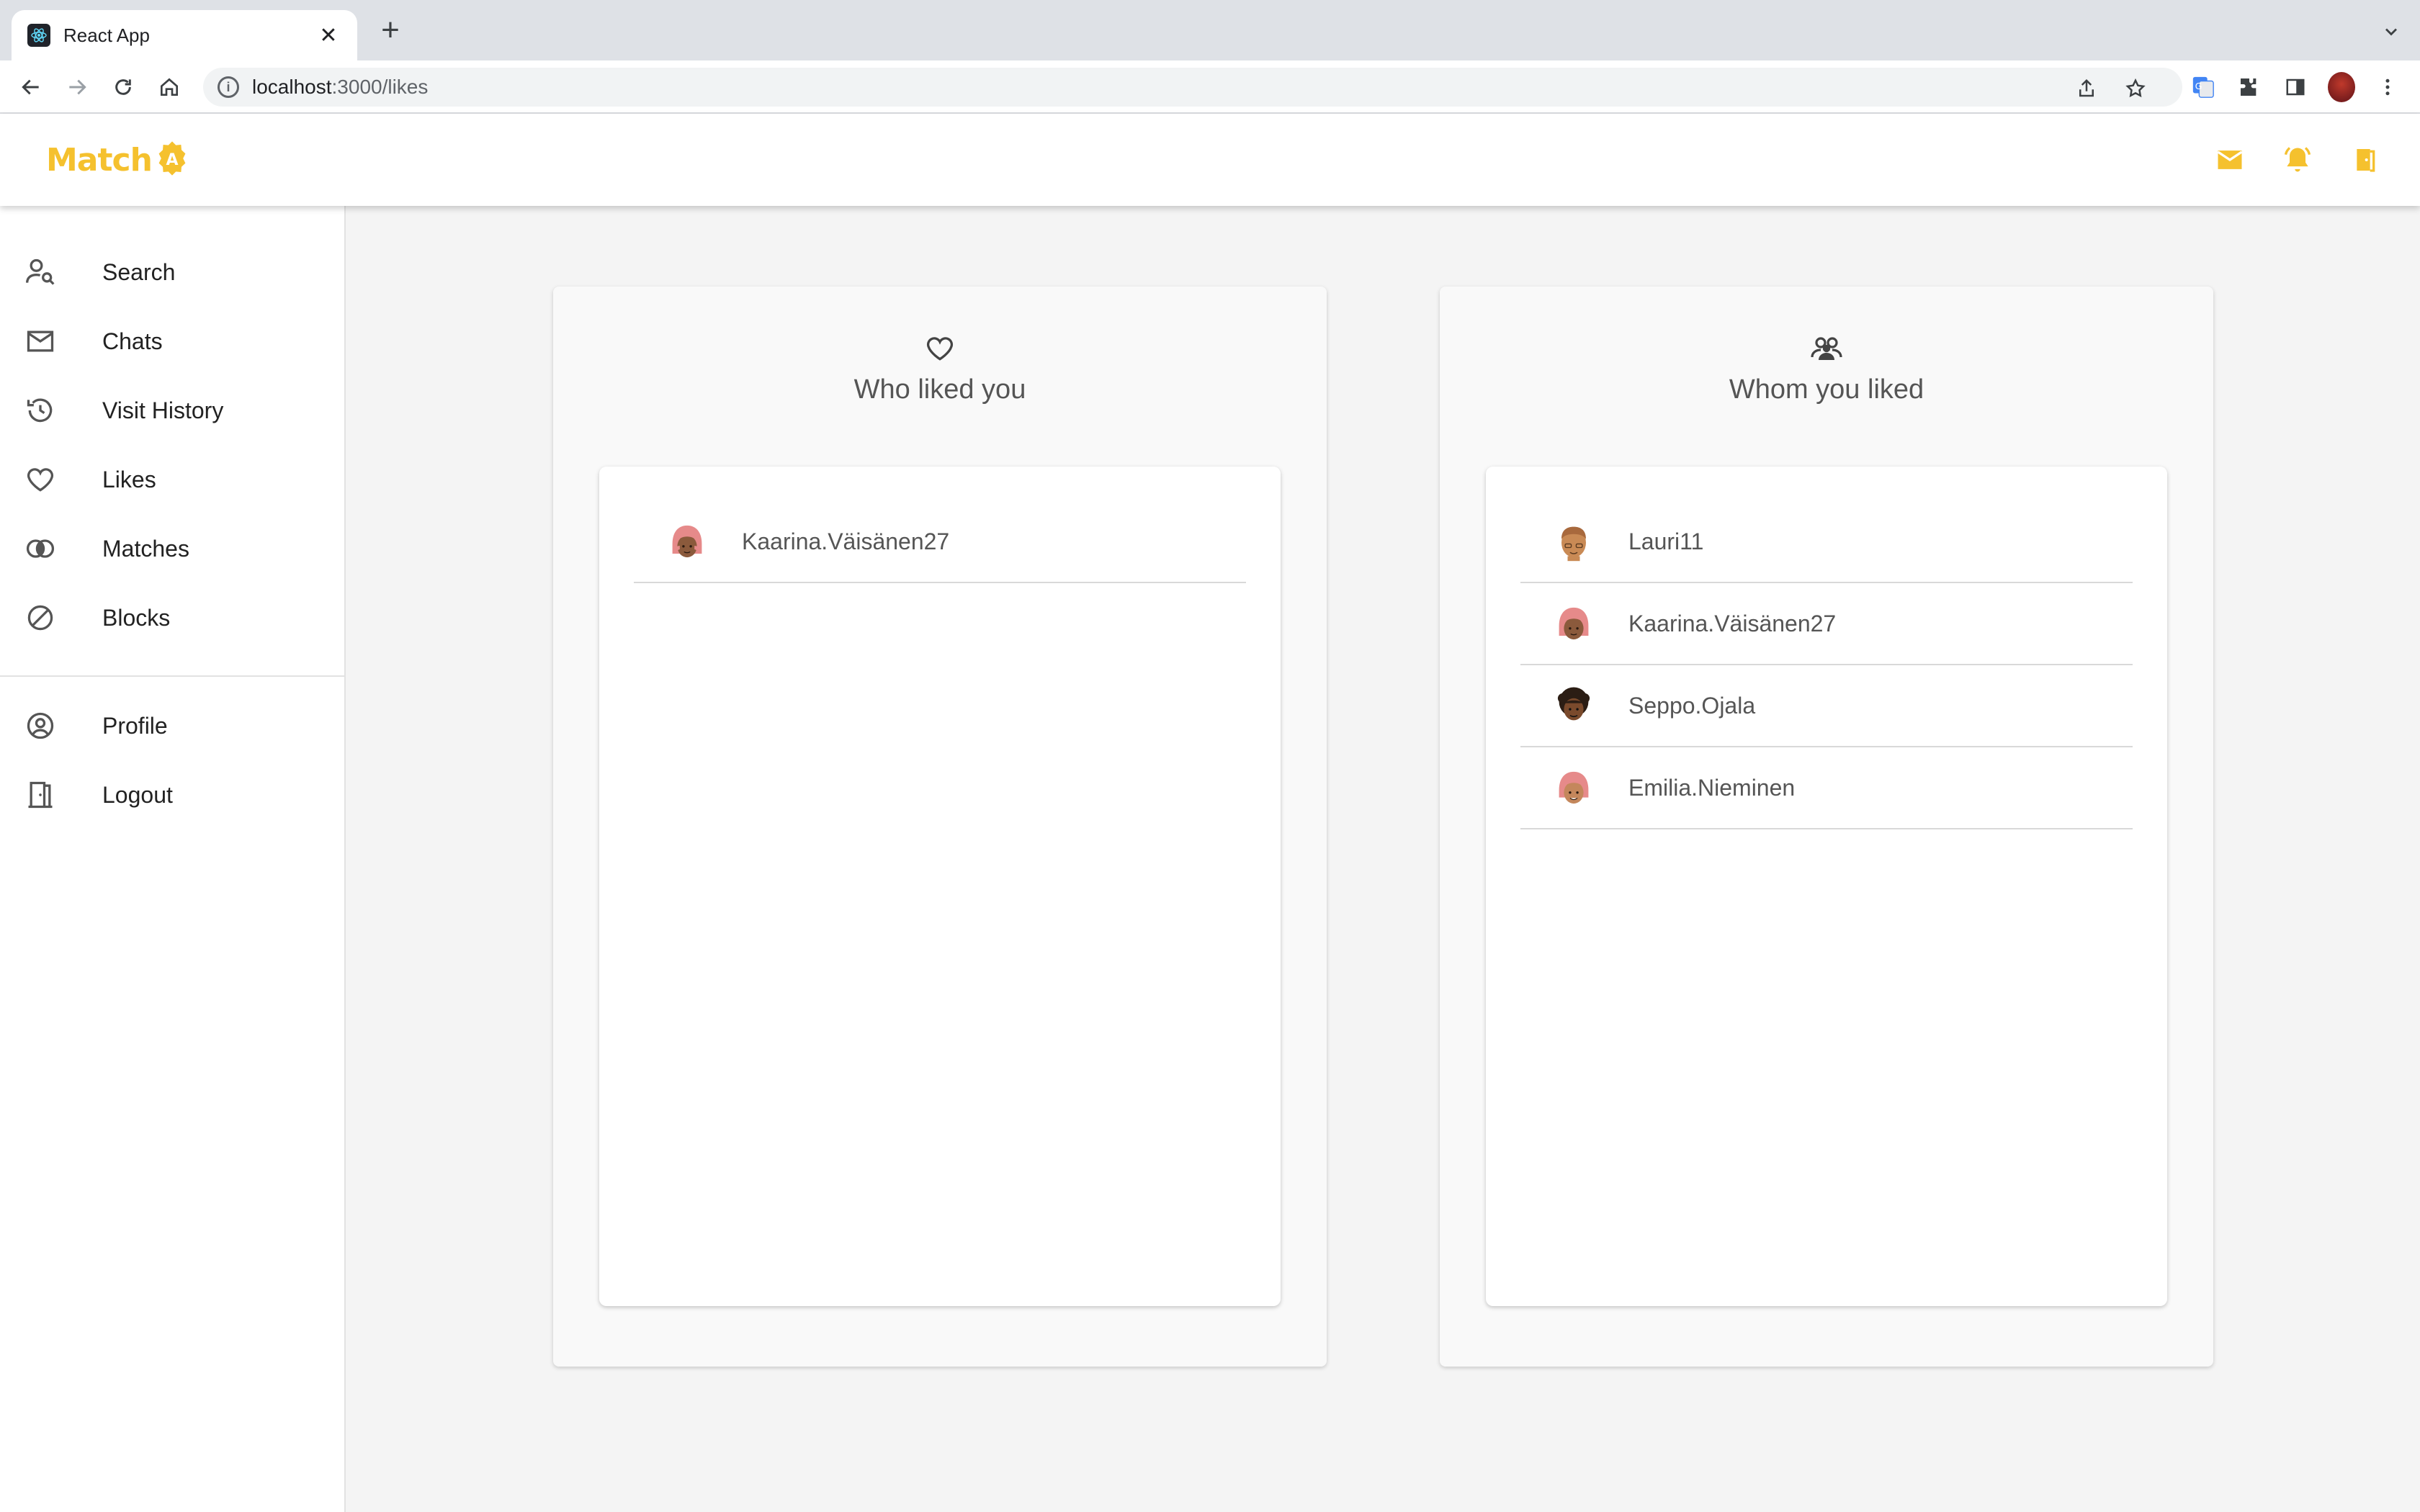  I want to click on sidebar-item-label: Blocks, so click(136, 617).